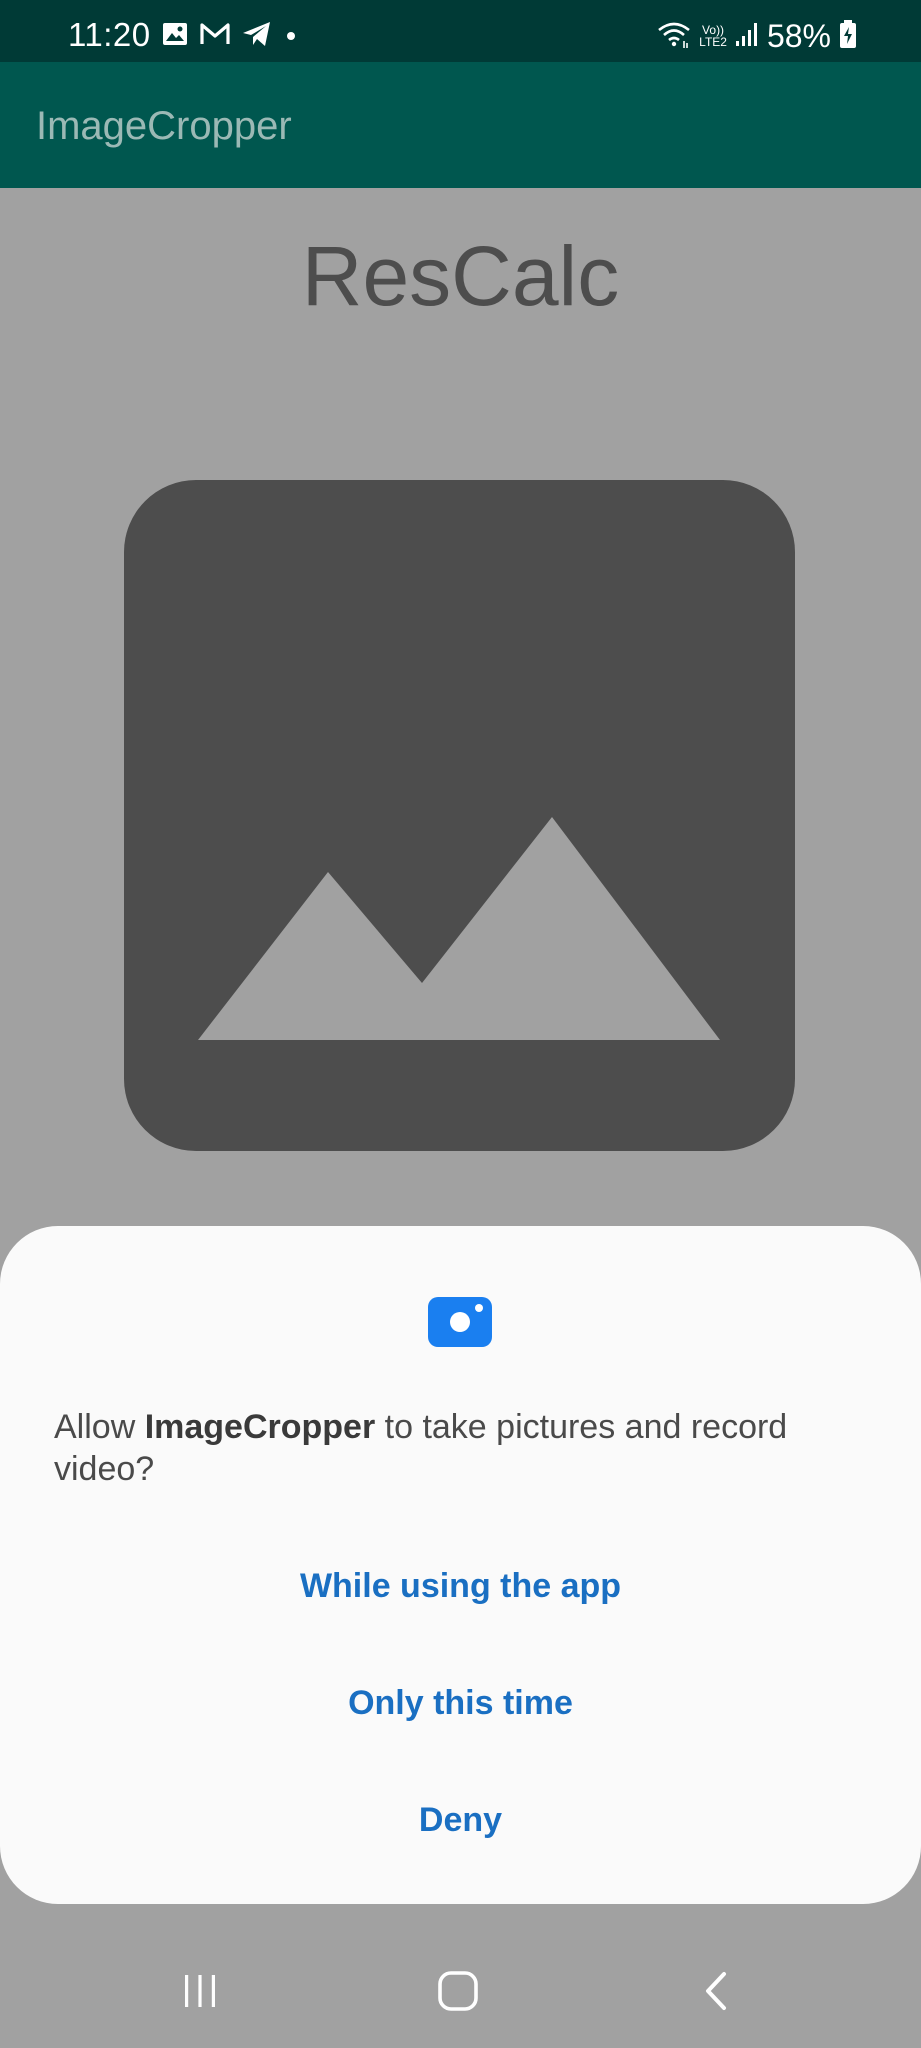  What do you see at coordinates (460, 125) in the screenshot?
I see `app-bar: ImageCropper` at bounding box center [460, 125].